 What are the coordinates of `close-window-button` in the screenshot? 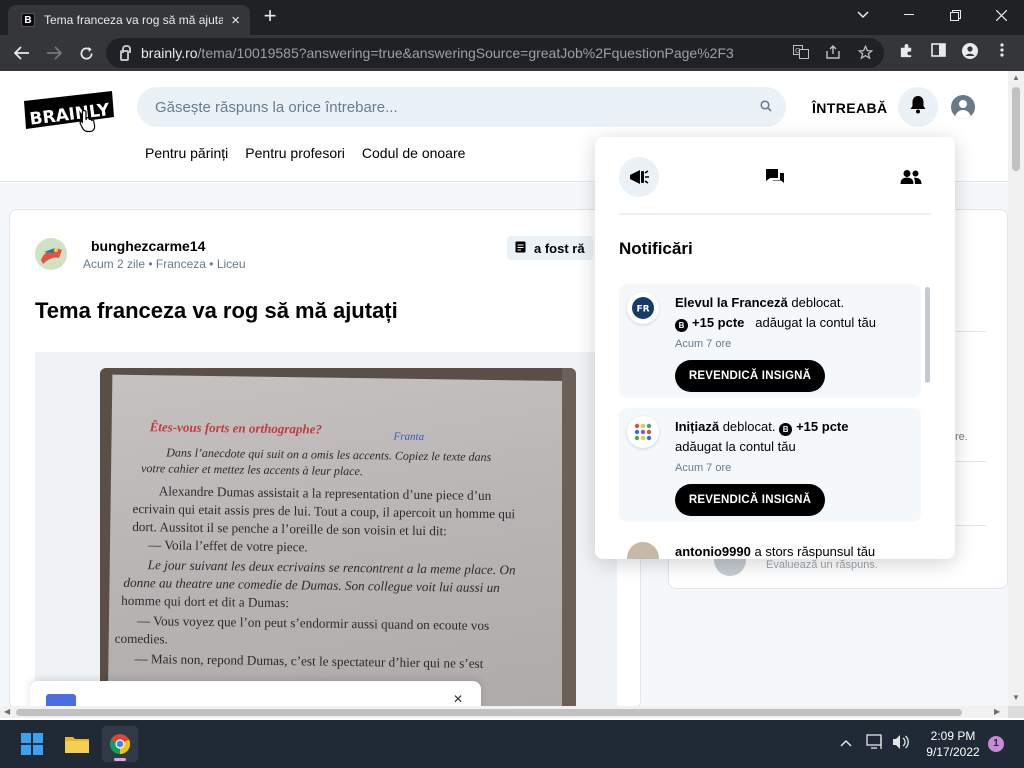 It's located at (1001, 15).